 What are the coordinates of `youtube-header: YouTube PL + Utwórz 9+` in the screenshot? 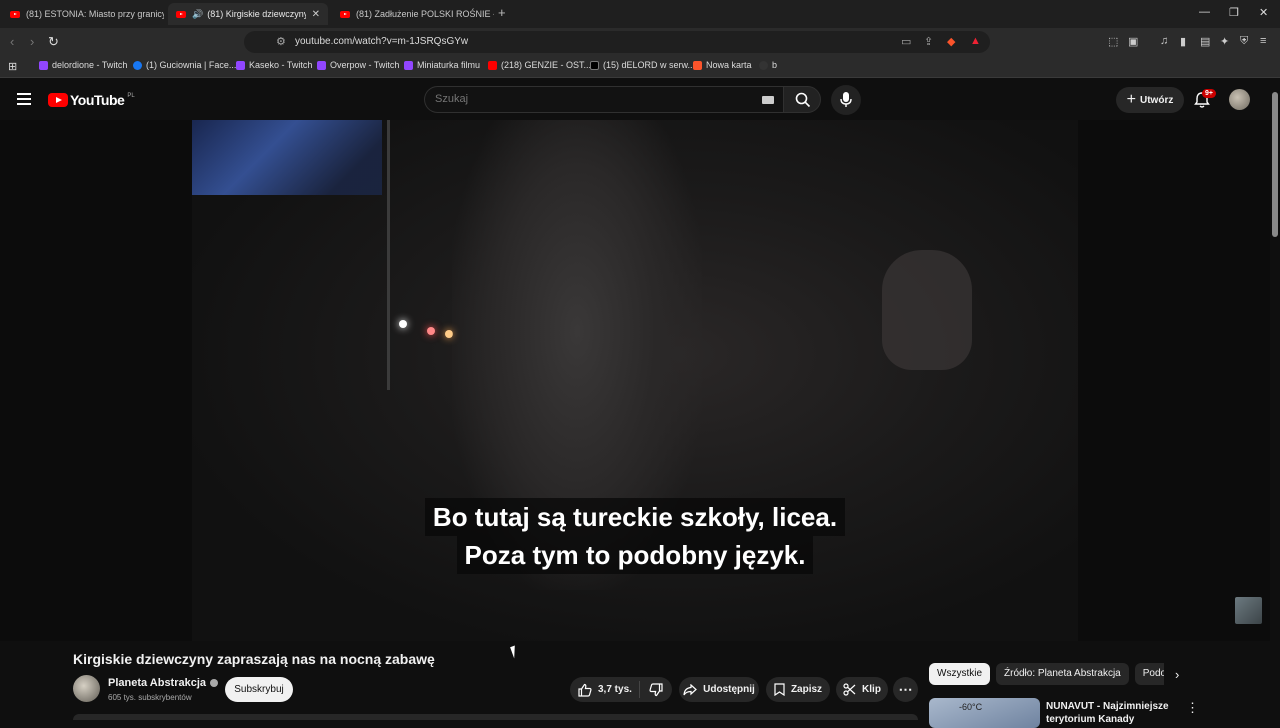 It's located at (640, 100).